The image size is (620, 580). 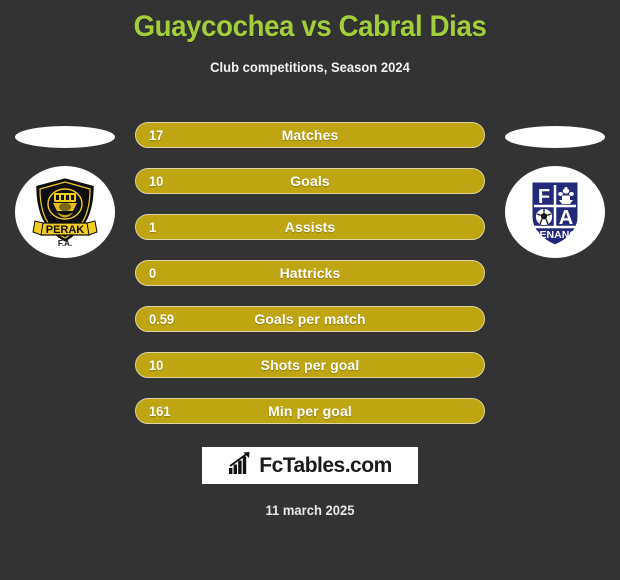 What do you see at coordinates (555, 235) in the screenshot?
I see `svg-text: PENANG` at bounding box center [555, 235].